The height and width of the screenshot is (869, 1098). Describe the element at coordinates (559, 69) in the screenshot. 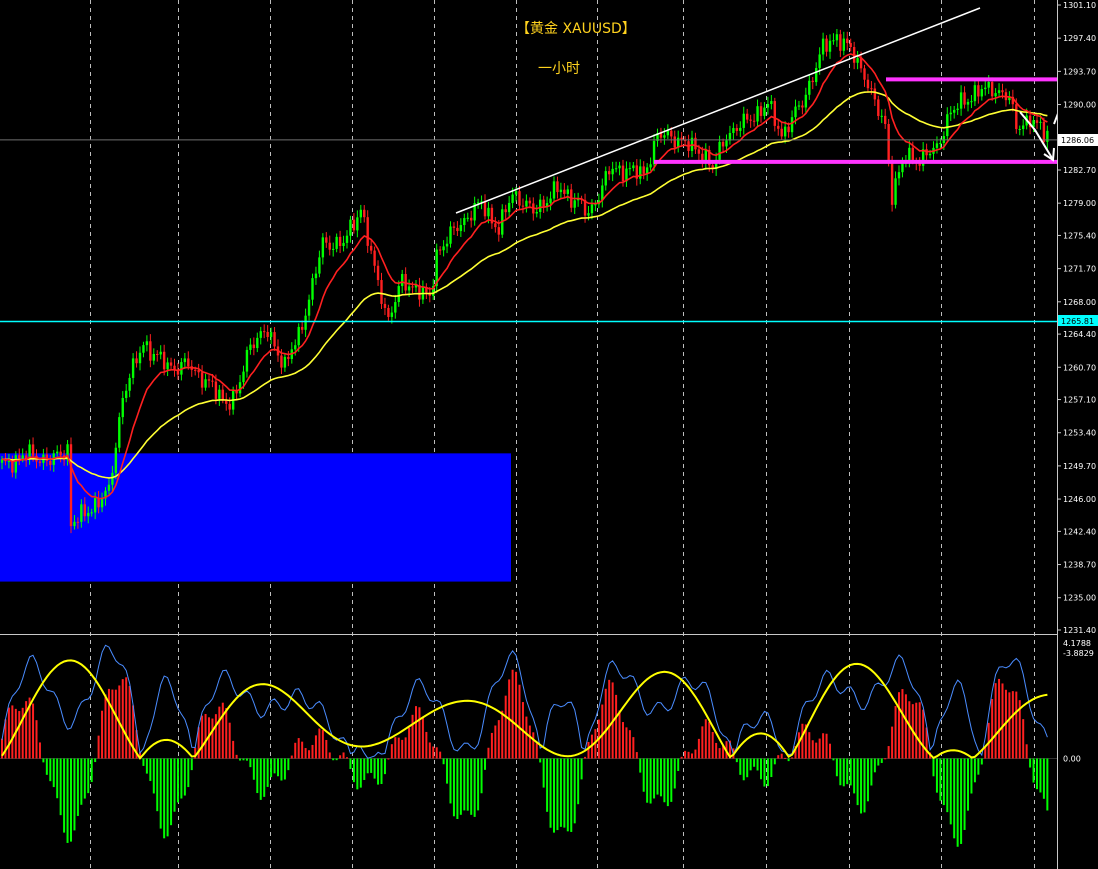

I see `timeframe-label: 一小时` at that location.